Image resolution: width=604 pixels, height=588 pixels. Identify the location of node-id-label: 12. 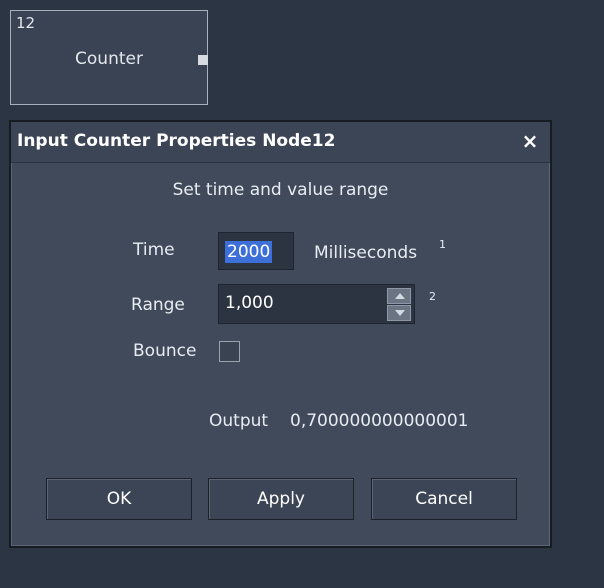
(26, 23).